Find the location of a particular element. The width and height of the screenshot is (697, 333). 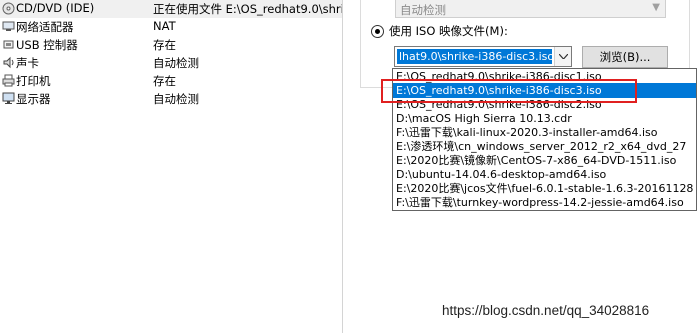

device-row-network-adapter: 网络适配器 NAT is located at coordinates (171, 27).